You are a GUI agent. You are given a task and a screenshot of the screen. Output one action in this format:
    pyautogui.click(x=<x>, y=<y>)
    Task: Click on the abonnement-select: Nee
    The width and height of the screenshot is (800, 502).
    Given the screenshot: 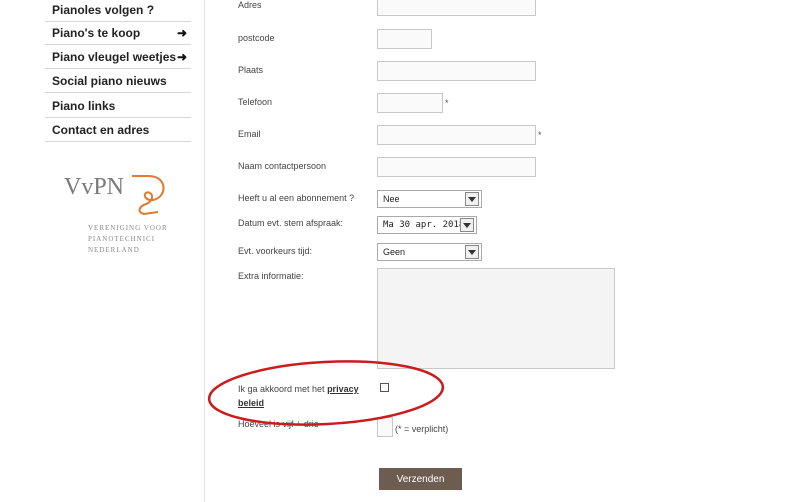 What is the action you would take?
    pyautogui.click(x=429, y=199)
    